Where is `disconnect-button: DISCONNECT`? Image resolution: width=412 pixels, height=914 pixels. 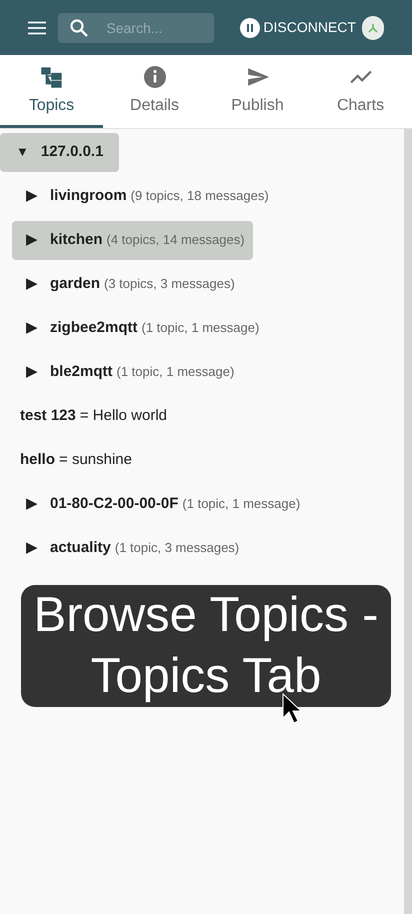 disconnect-button: DISCONNECT is located at coordinates (298, 27).